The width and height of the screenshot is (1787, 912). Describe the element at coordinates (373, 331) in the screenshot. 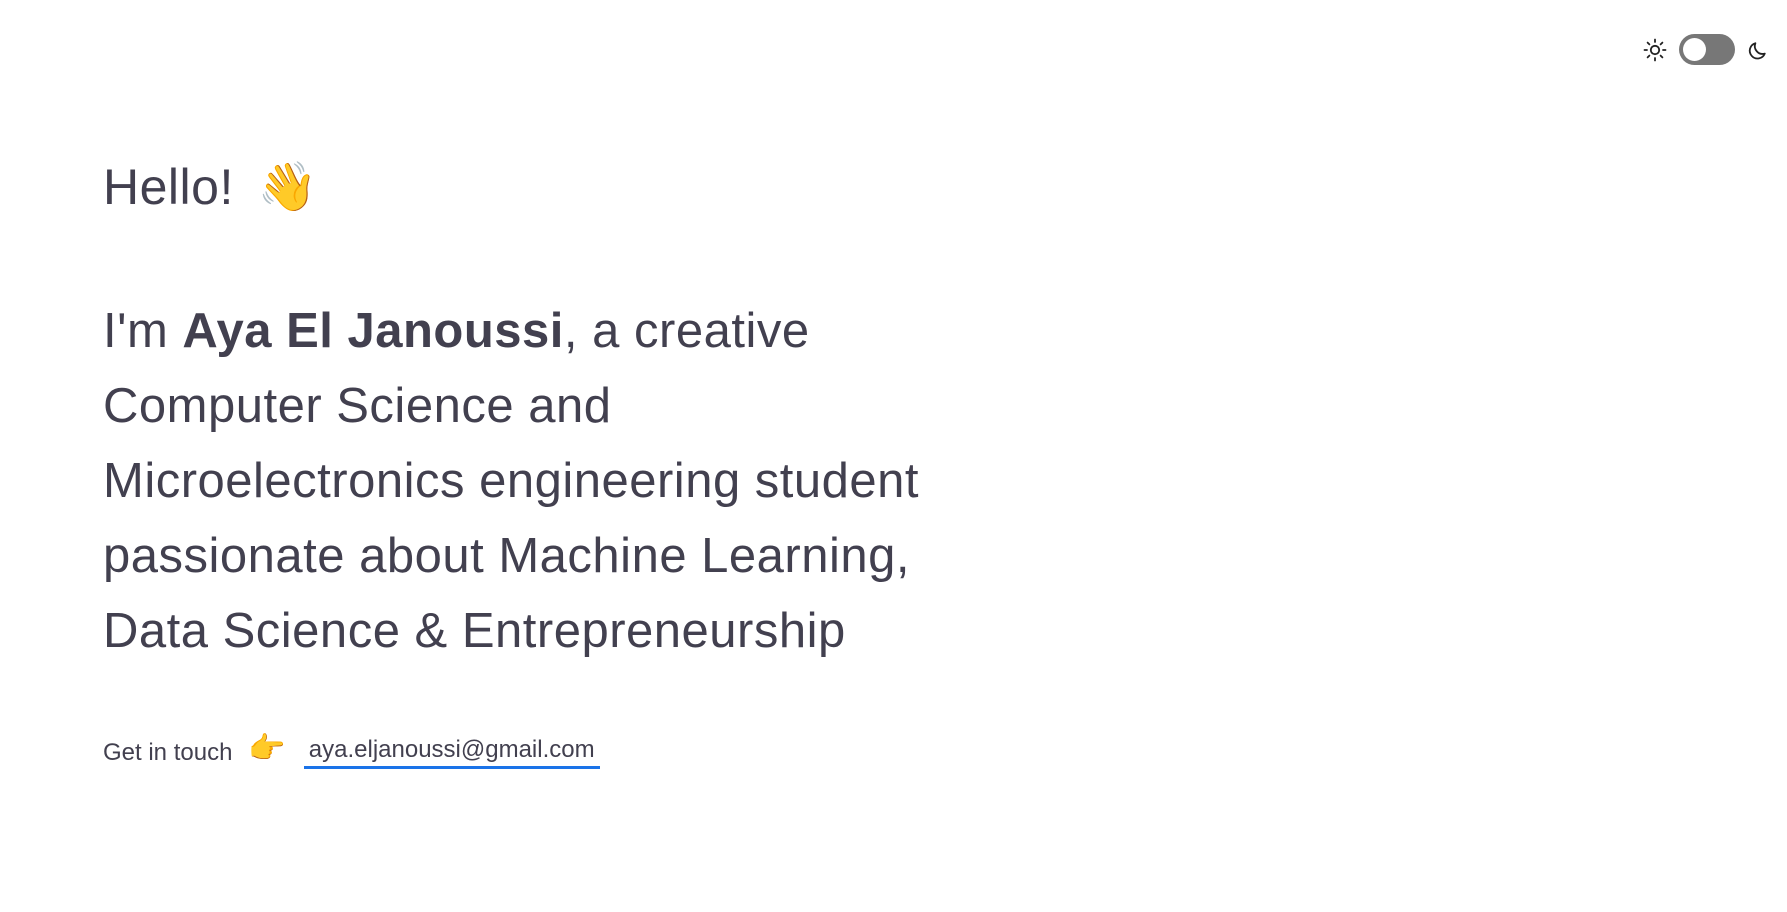

I see `person-name: Aya El Janoussi` at that location.